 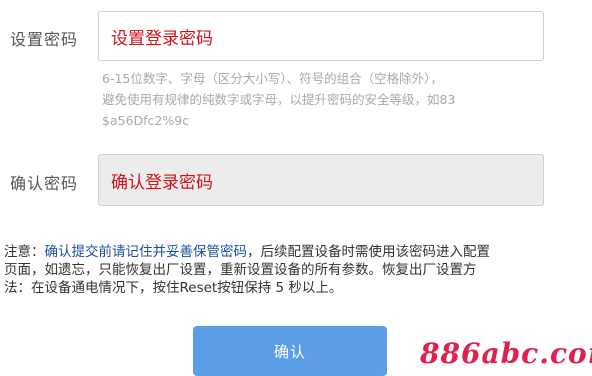 What do you see at coordinates (146, 120) in the screenshot?
I see `password-hint-line: $a56Dfc2%9c` at bounding box center [146, 120].